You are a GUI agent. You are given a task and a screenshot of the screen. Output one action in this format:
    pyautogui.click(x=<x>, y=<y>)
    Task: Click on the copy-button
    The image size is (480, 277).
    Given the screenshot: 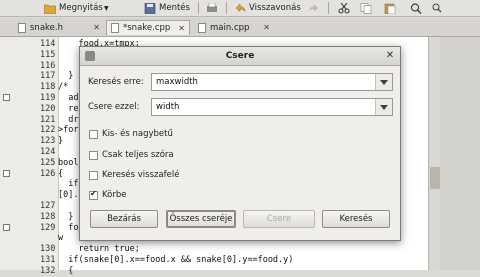 What is the action you would take?
    pyautogui.click(x=366, y=8)
    